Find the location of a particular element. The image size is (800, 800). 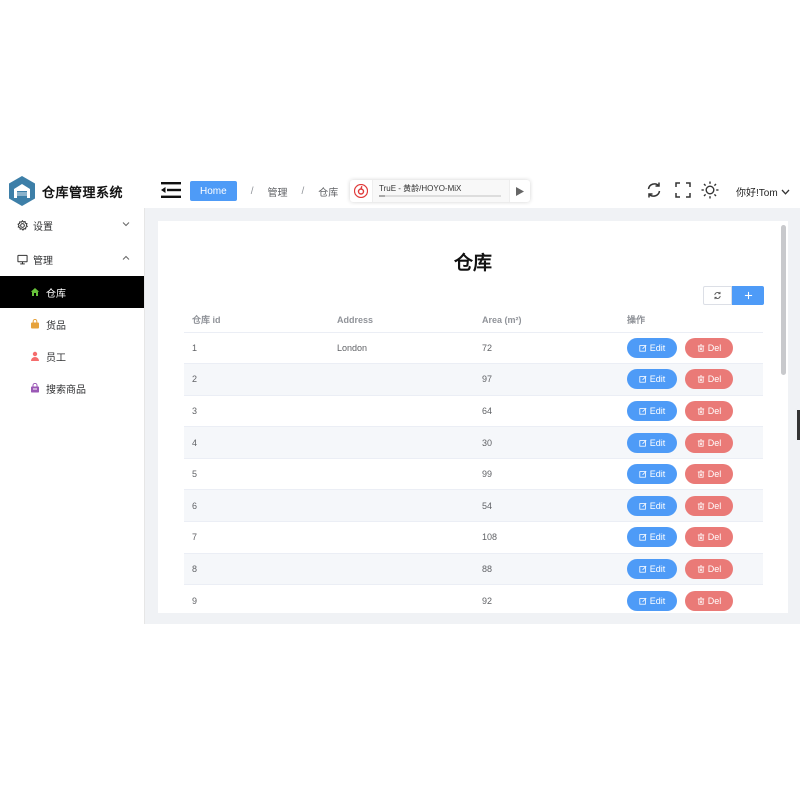

menu-manage: 管理 is located at coordinates (72, 259).